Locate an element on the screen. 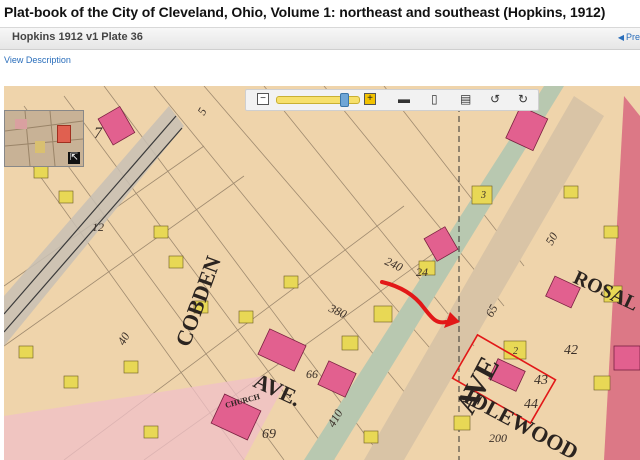 Image resolution: width=640 pixels, height=460 pixels. plate-header: Hopkins 1912 v1 Plate 36 ◀ Pre is located at coordinates (320, 38).